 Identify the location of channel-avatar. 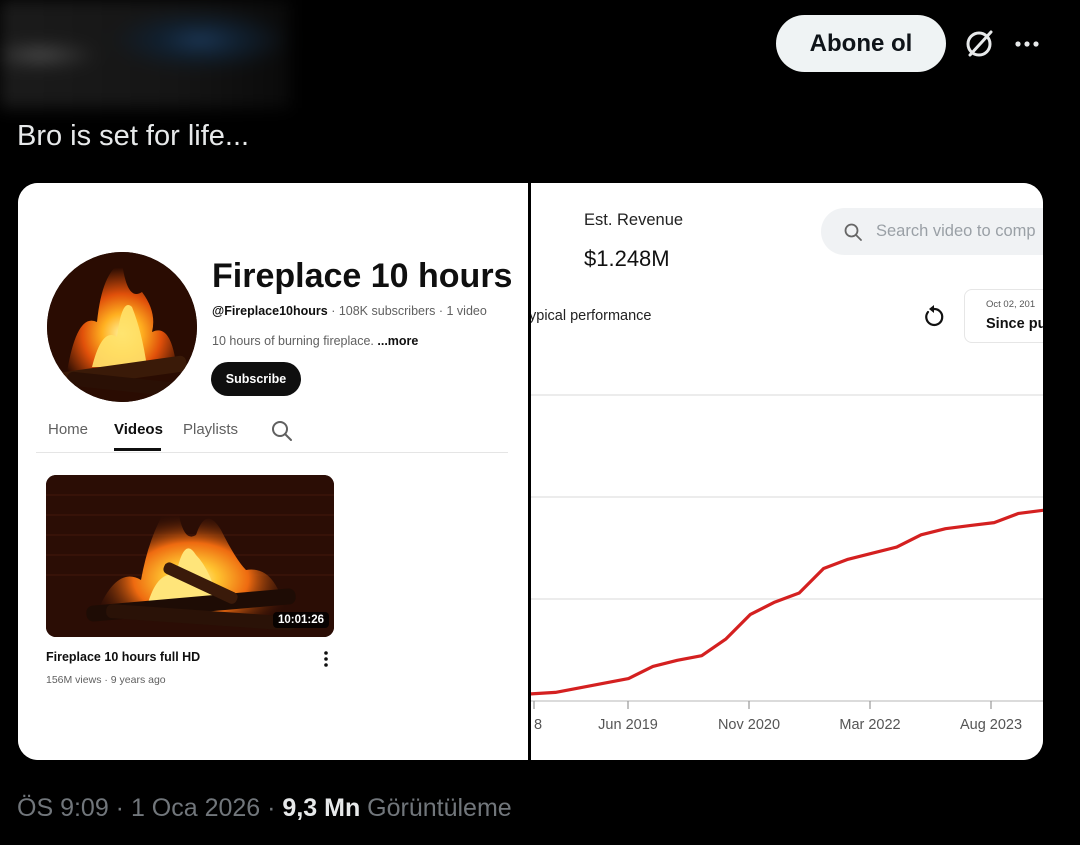
(122, 327).